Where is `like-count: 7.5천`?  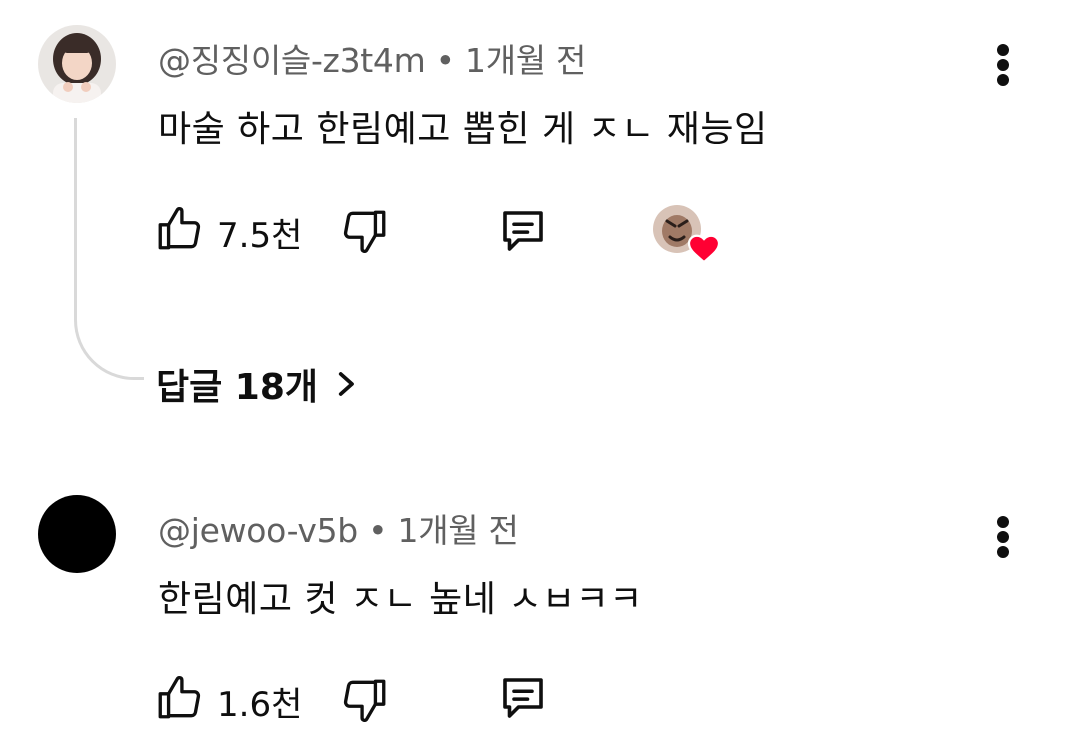
like-count: 7.5천 is located at coordinates (260, 236).